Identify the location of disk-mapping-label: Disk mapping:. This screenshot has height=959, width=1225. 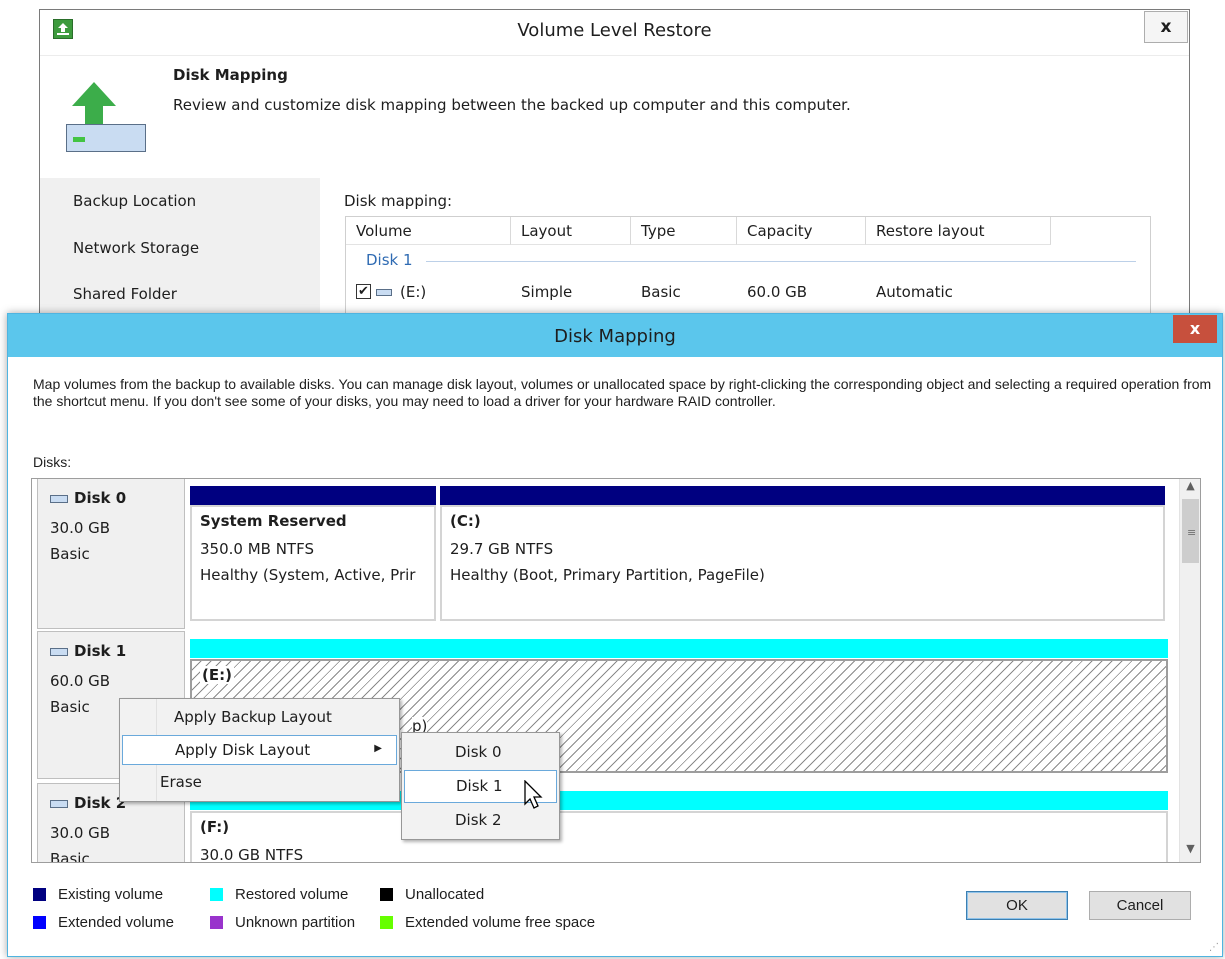
(398, 201).